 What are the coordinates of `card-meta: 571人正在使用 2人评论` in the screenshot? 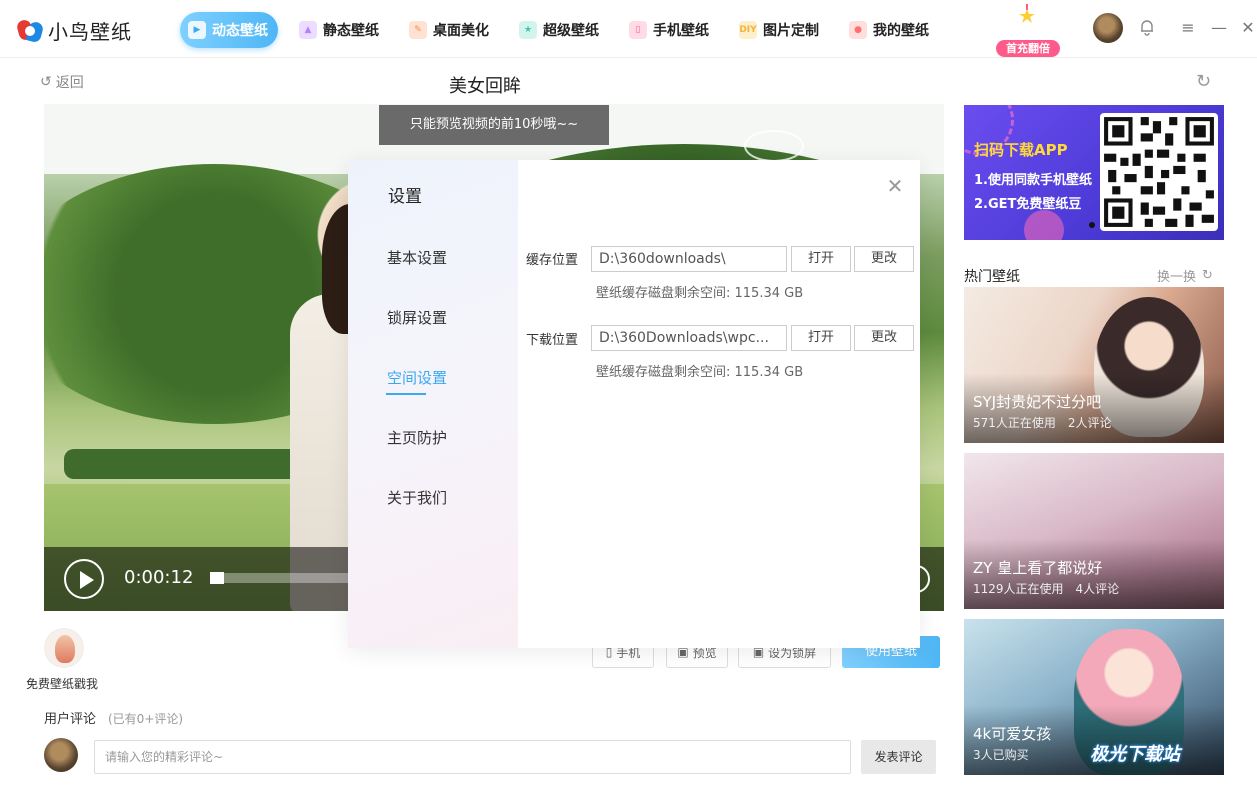 It's located at (1042, 422).